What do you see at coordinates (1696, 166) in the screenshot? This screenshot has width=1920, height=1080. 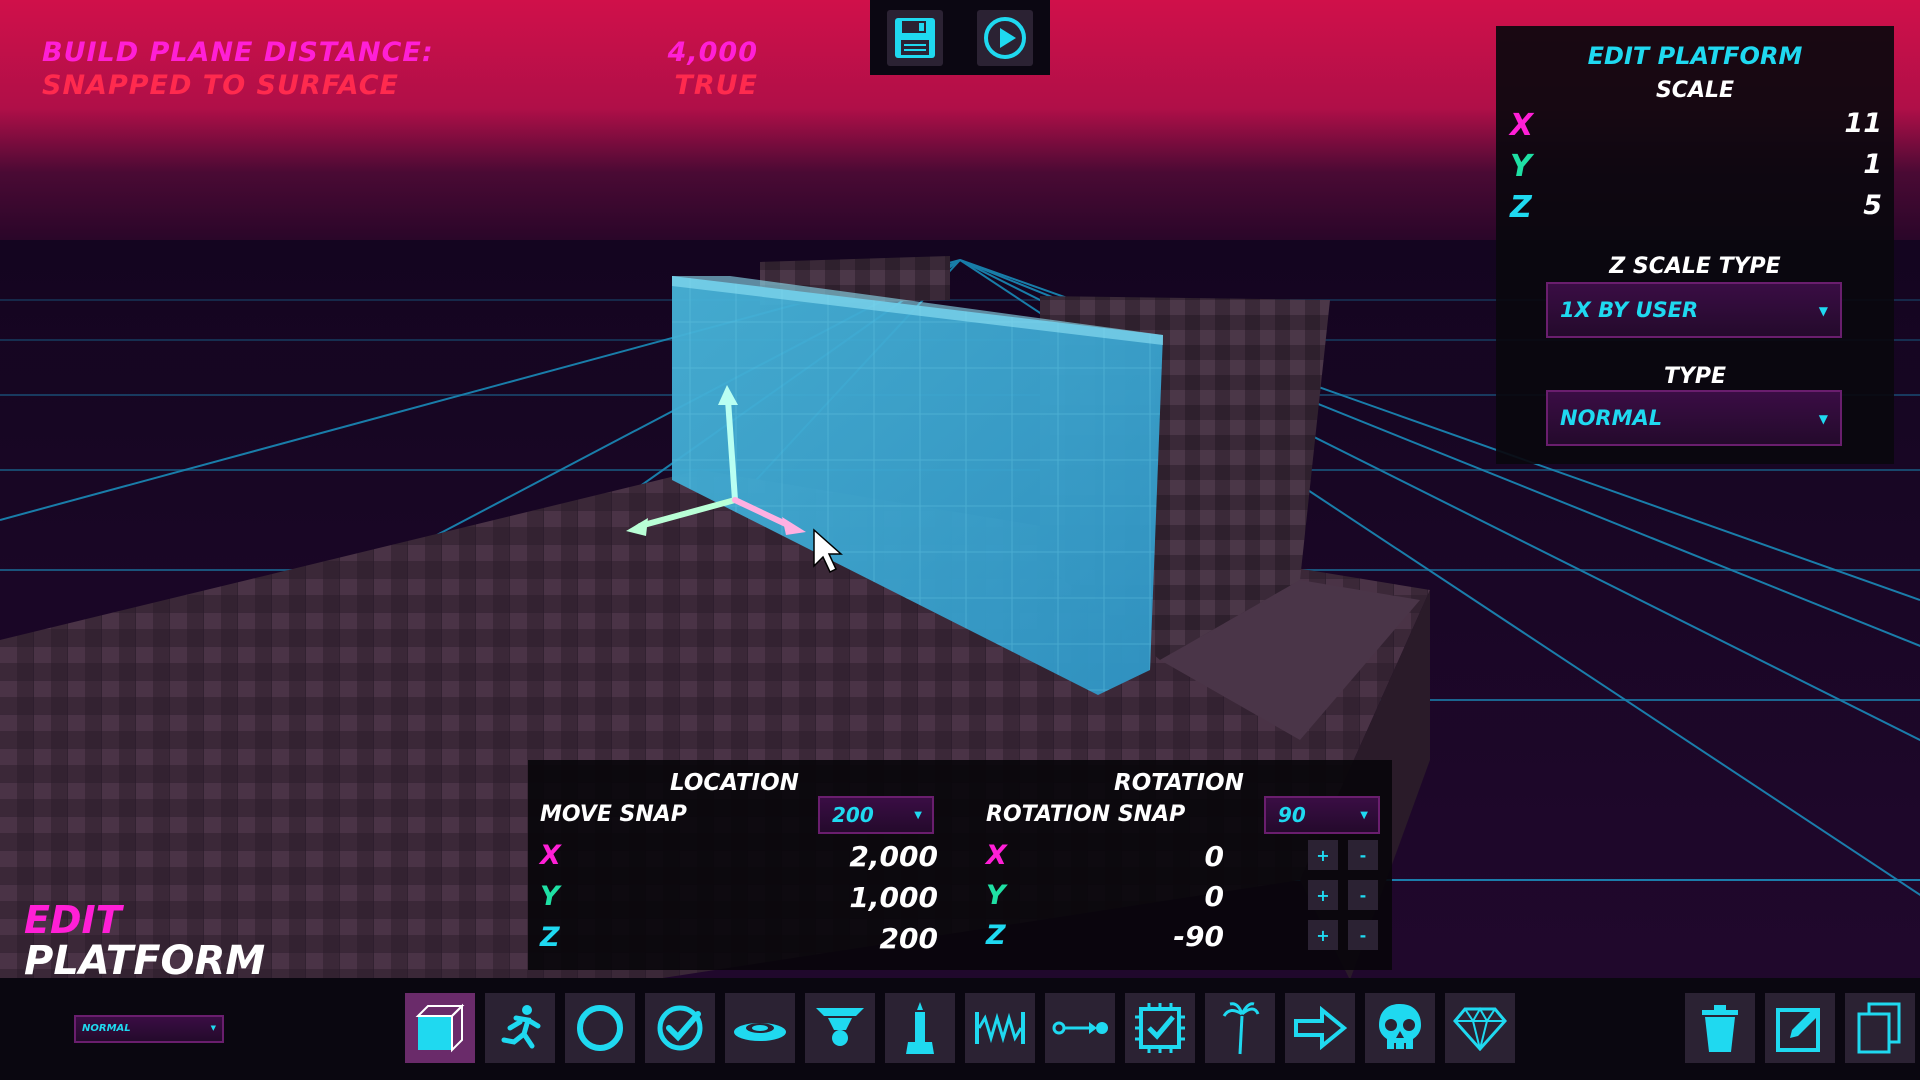 I see `scale-y-row: Y 1` at bounding box center [1696, 166].